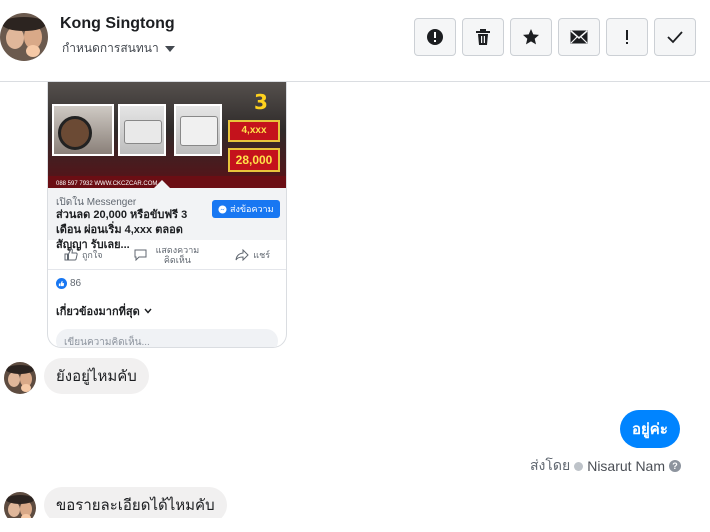 The height and width of the screenshot is (532, 710). I want to click on messenger-icon, so click(222, 209).